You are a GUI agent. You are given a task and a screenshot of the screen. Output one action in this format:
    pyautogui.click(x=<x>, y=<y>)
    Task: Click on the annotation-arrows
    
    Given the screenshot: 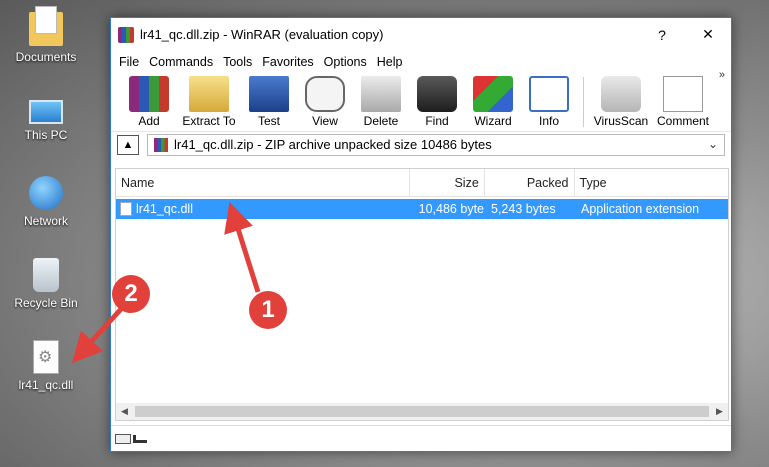 What is the action you would take?
    pyautogui.click(x=166, y=282)
    